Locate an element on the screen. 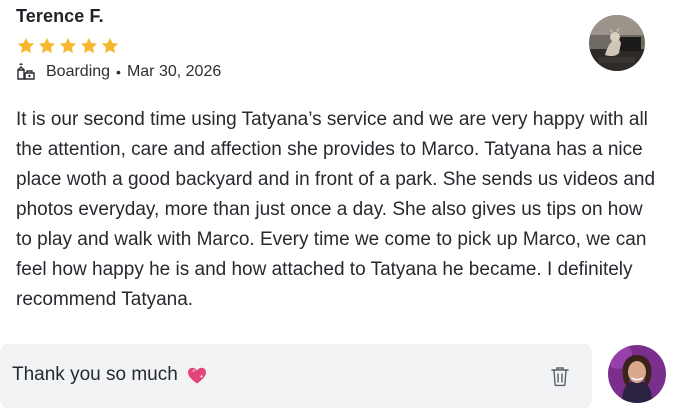 This screenshot has height=413, width=679. review-date: Mar 30, 2026 is located at coordinates (174, 71).